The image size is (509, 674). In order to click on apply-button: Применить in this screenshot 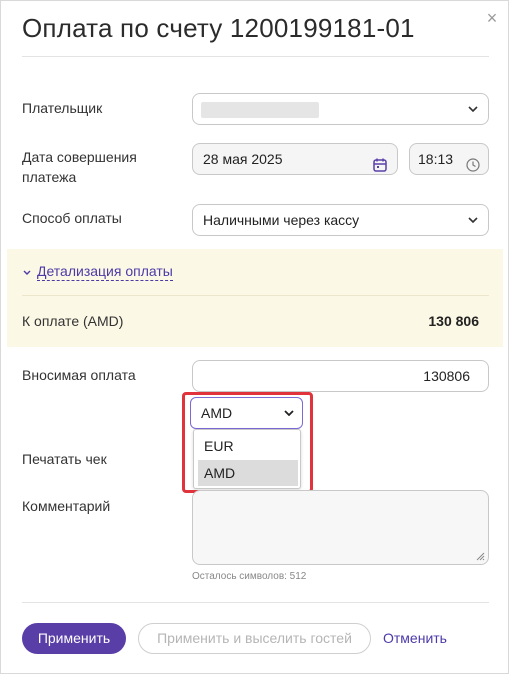, I will do `click(74, 638)`.